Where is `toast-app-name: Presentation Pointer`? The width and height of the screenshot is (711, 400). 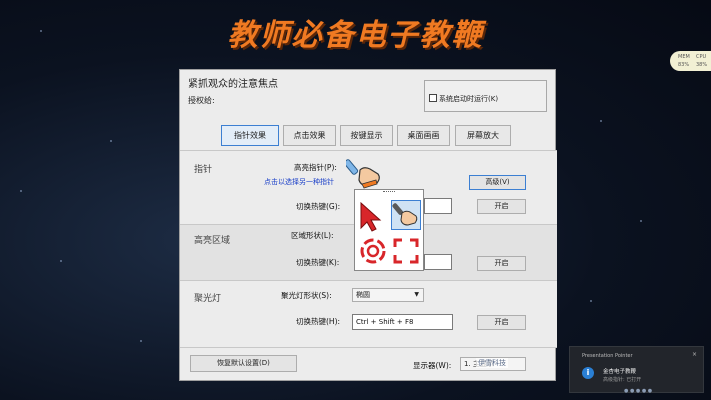 toast-app-name: Presentation Pointer is located at coordinates (607, 356).